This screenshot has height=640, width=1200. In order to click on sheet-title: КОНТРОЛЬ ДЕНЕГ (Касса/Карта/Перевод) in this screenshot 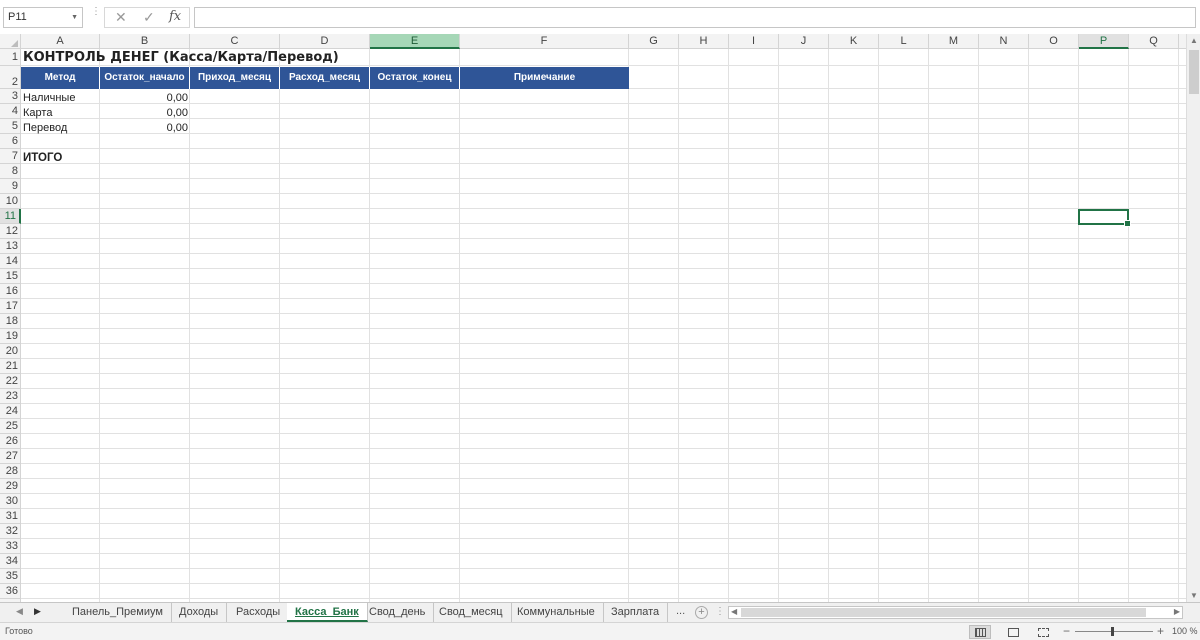, I will do `click(181, 57)`.